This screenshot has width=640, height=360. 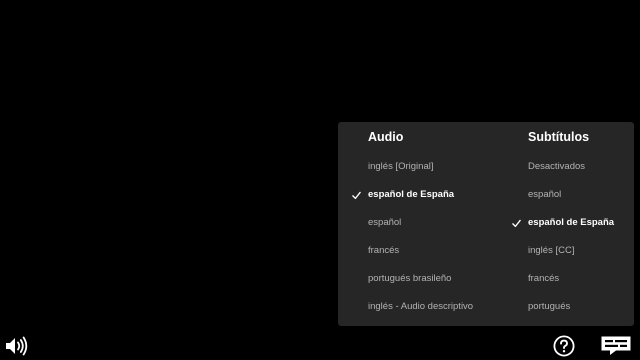 I want to click on audio-option-label: francés, so click(x=384, y=250).